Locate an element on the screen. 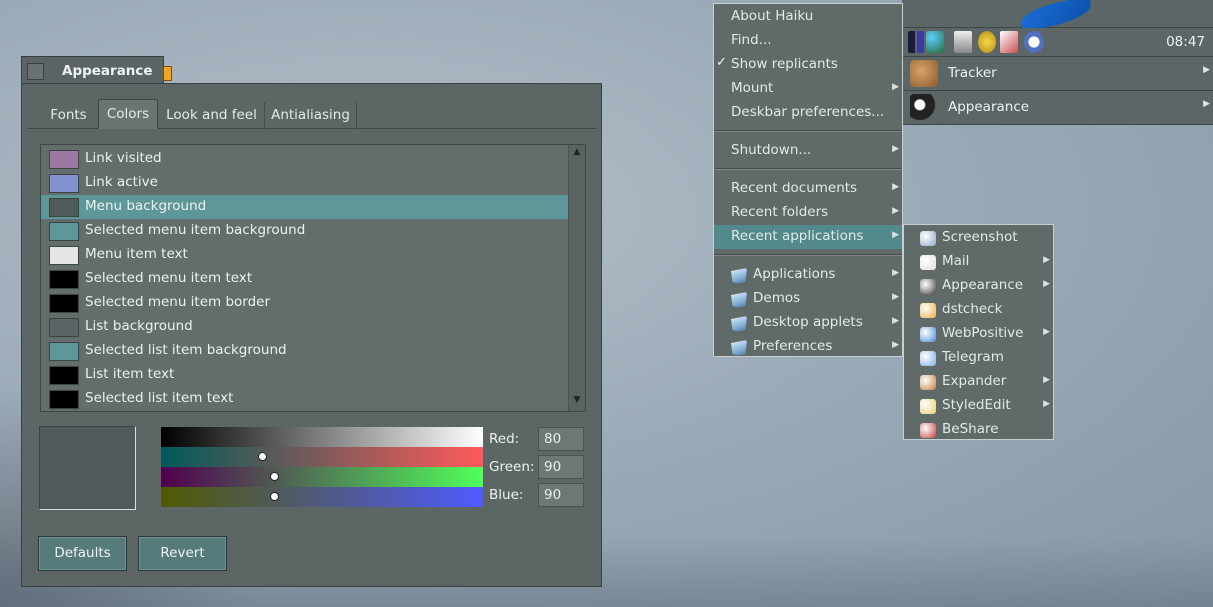 Image resolution: width=1213 pixels, height=607 pixels. recent-app-webpositive: WebPositive ▶ is located at coordinates (978, 334).